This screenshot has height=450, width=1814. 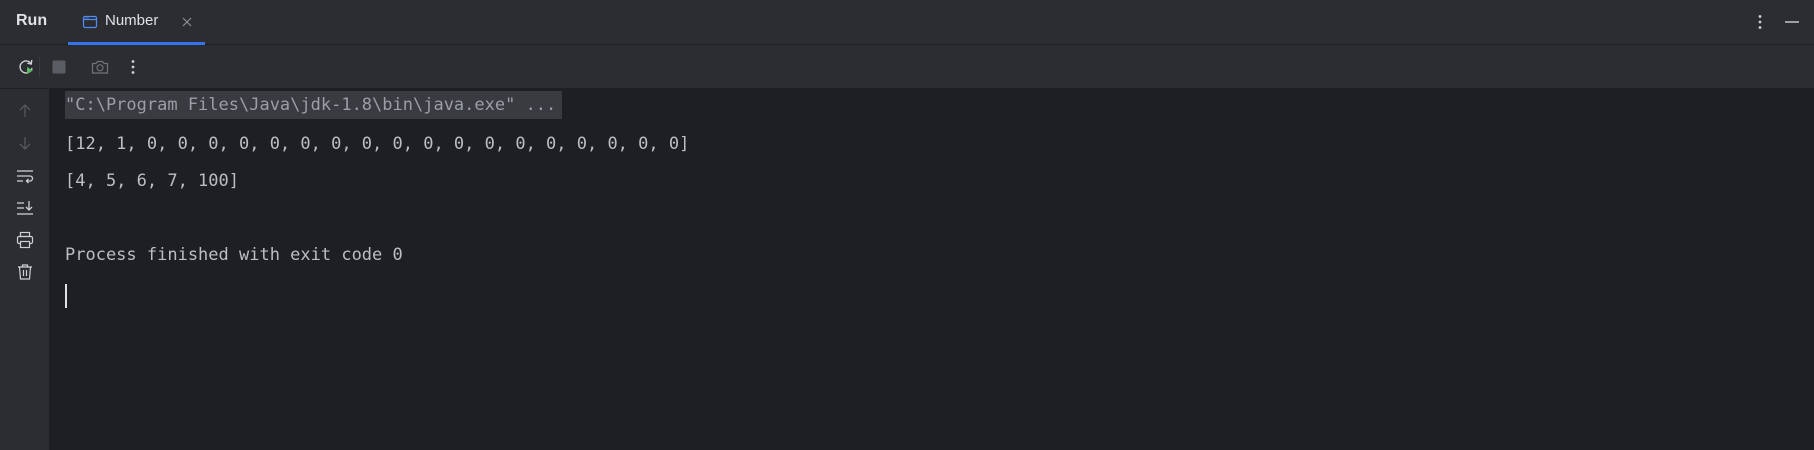 I want to click on tab-label: Number, so click(x=132, y=20).